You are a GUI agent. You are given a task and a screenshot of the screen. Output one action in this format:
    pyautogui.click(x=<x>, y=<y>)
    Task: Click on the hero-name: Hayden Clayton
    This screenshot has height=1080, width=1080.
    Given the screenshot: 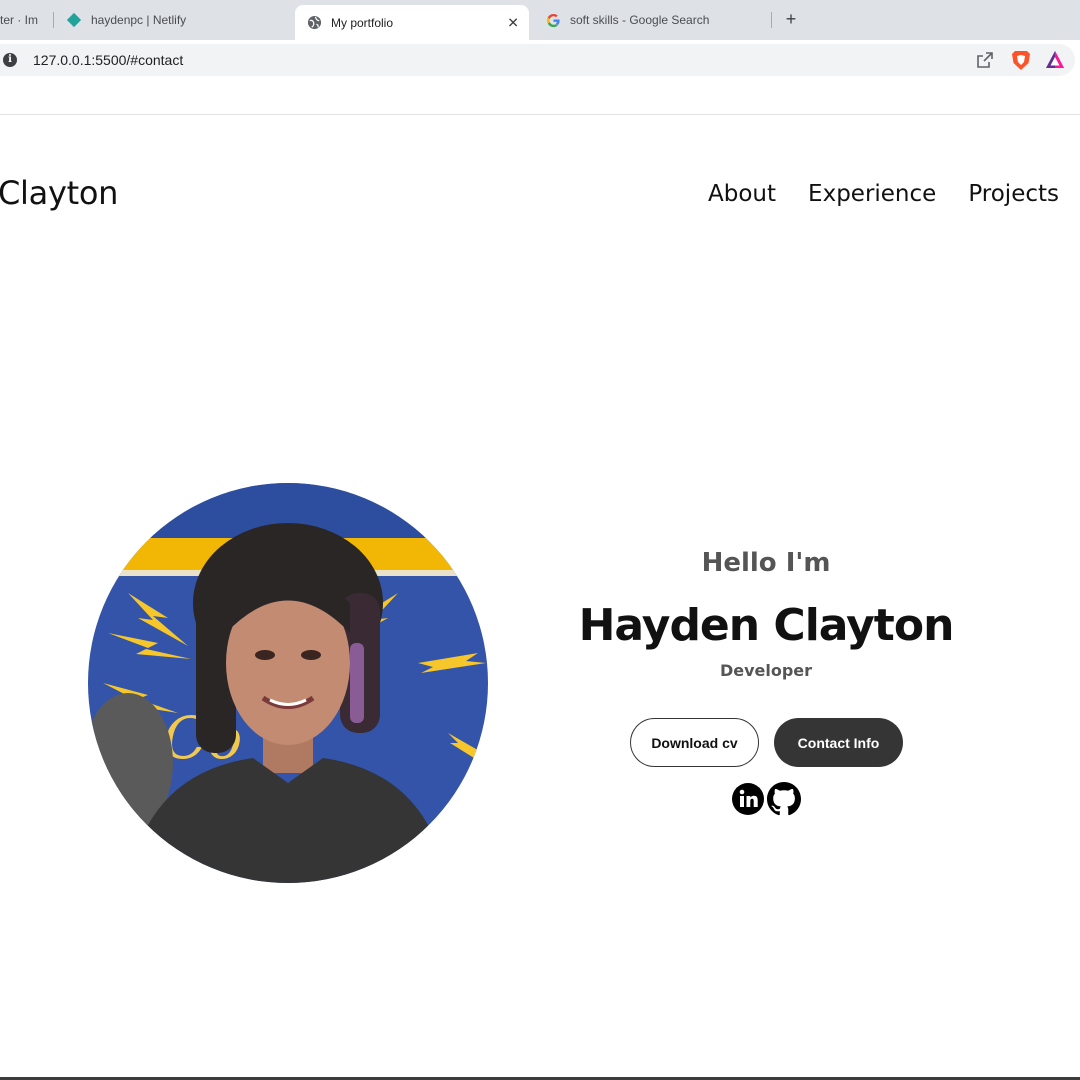 What is the action you would take?
    pyautogui.click(x=766, y=625)
    